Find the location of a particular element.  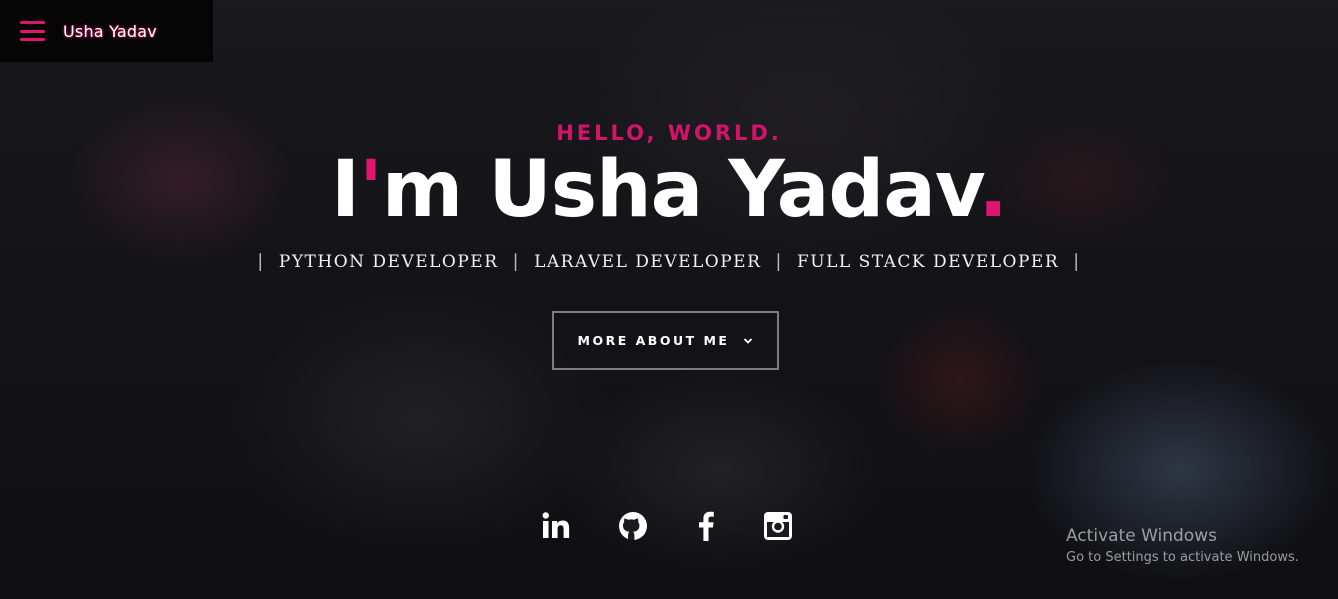

linkedin-icon is located at coordinates (556, 526).